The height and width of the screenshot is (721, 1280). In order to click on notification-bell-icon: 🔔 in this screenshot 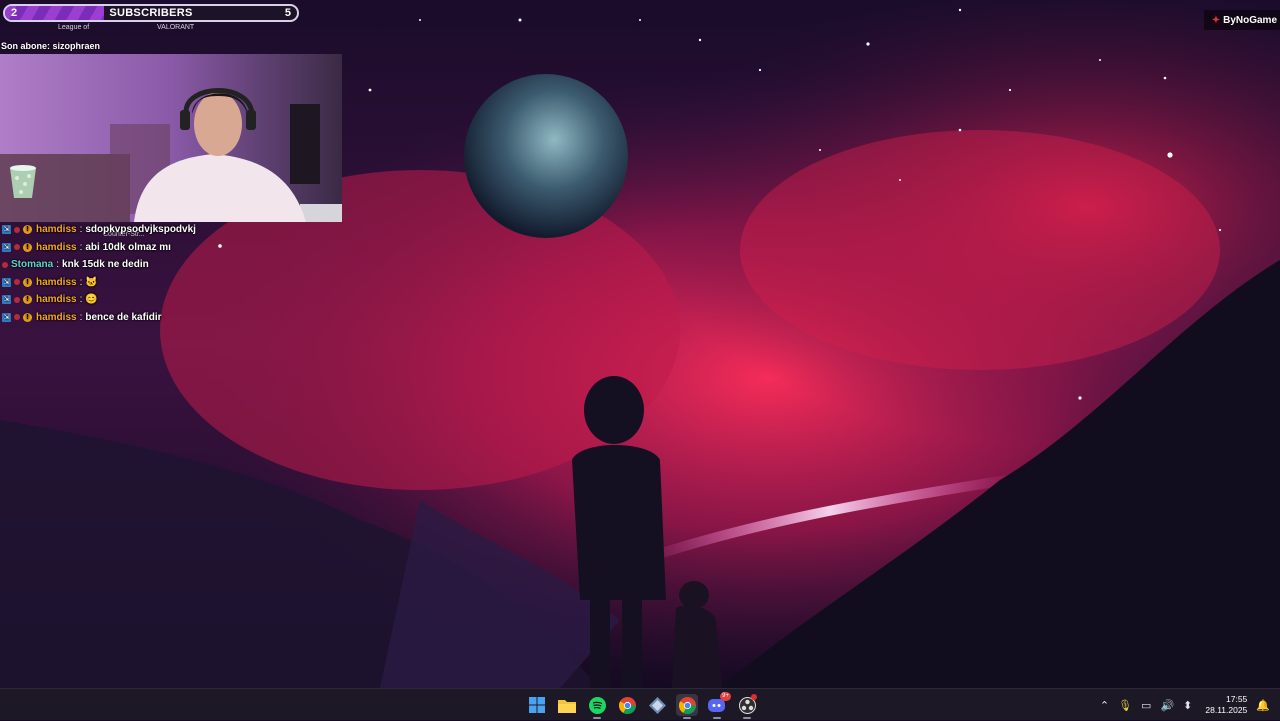, I will do `click(1263, 705)`.